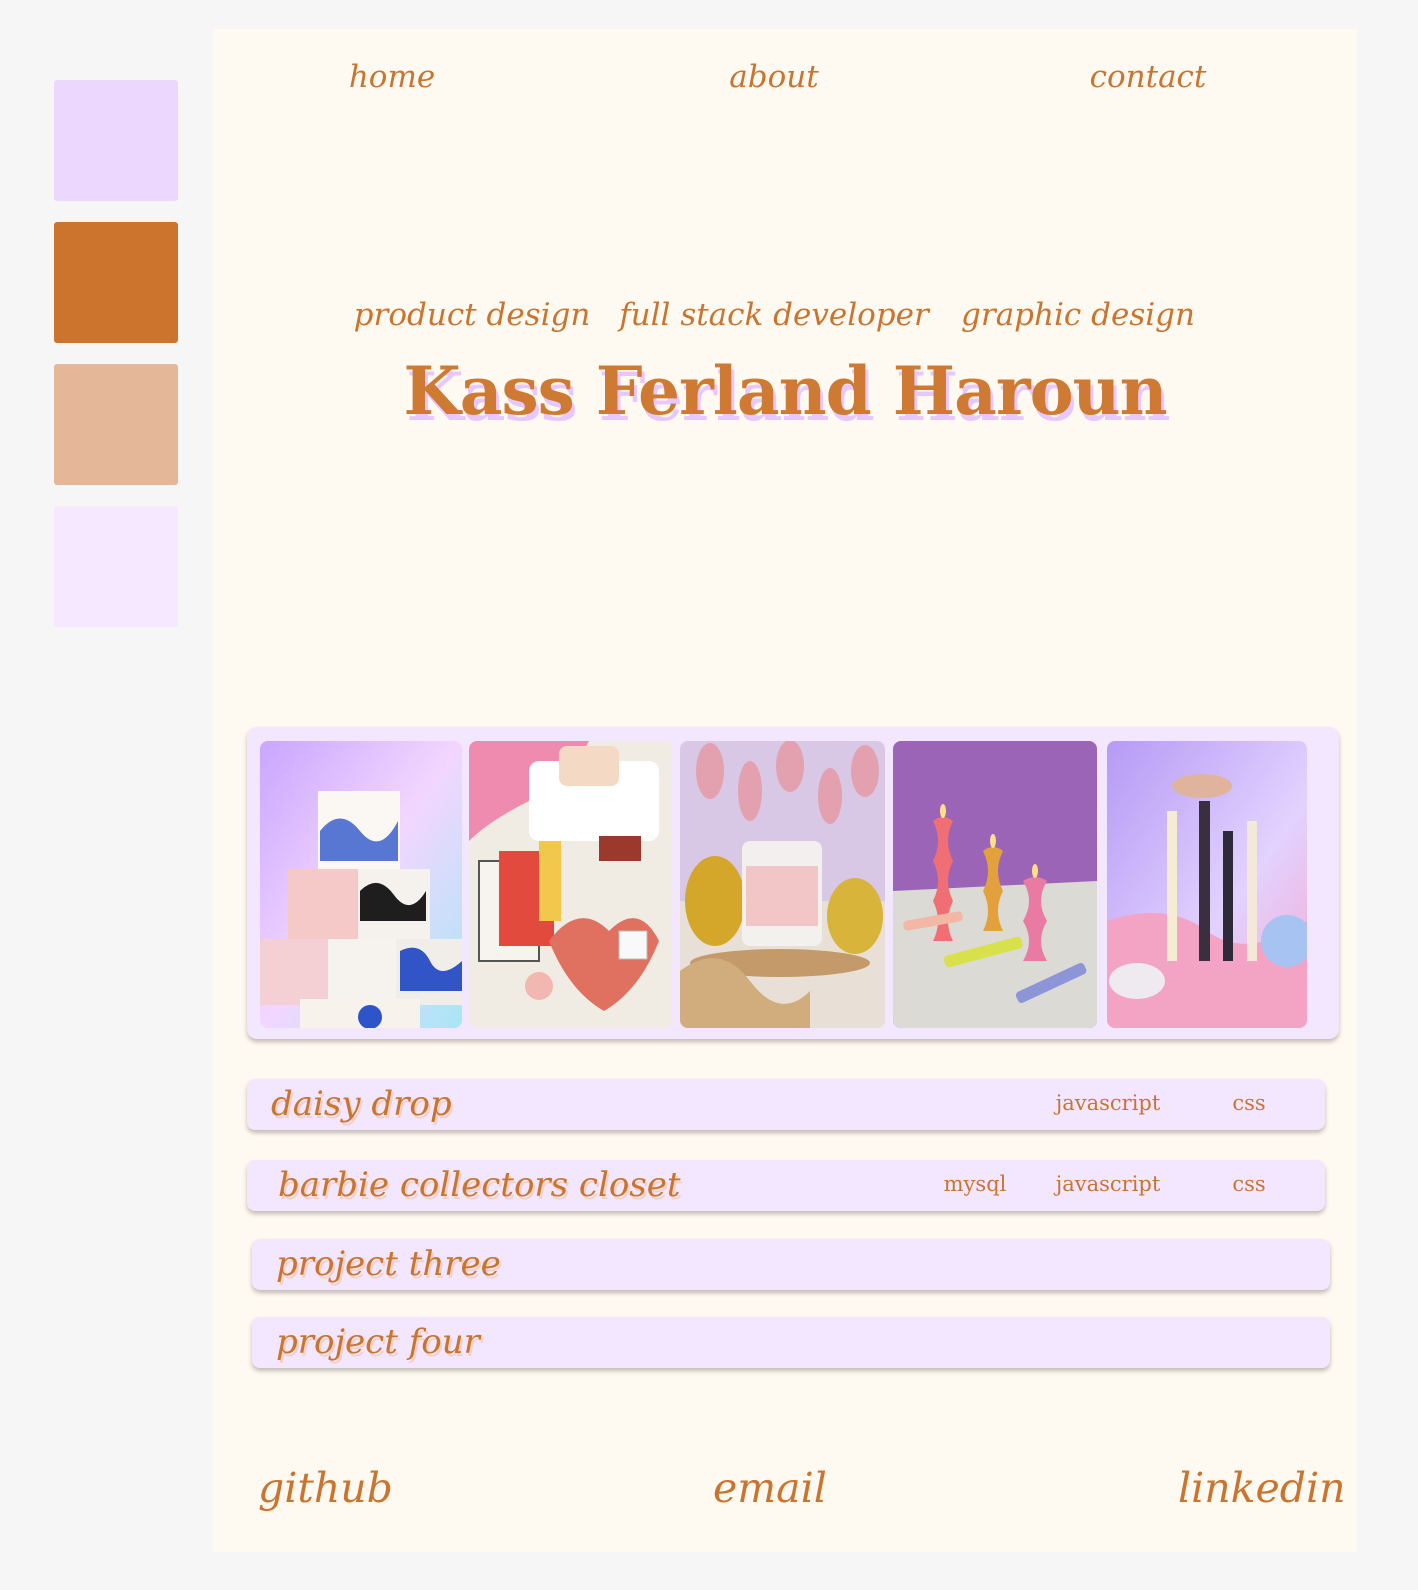 This screenshot has width=1418, height=1590. What do you see at coordinates (392, 77) in the screenshot?
I see `nav-home-link: home` at bounding box center [392, 77].